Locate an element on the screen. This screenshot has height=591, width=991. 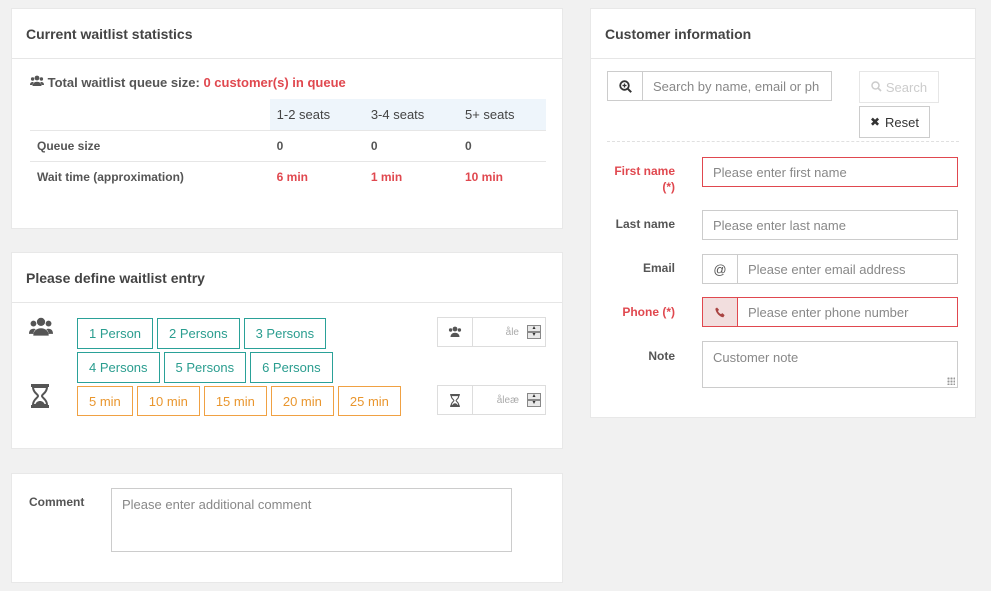
note-label: Note is located at coordinates (661, 356).